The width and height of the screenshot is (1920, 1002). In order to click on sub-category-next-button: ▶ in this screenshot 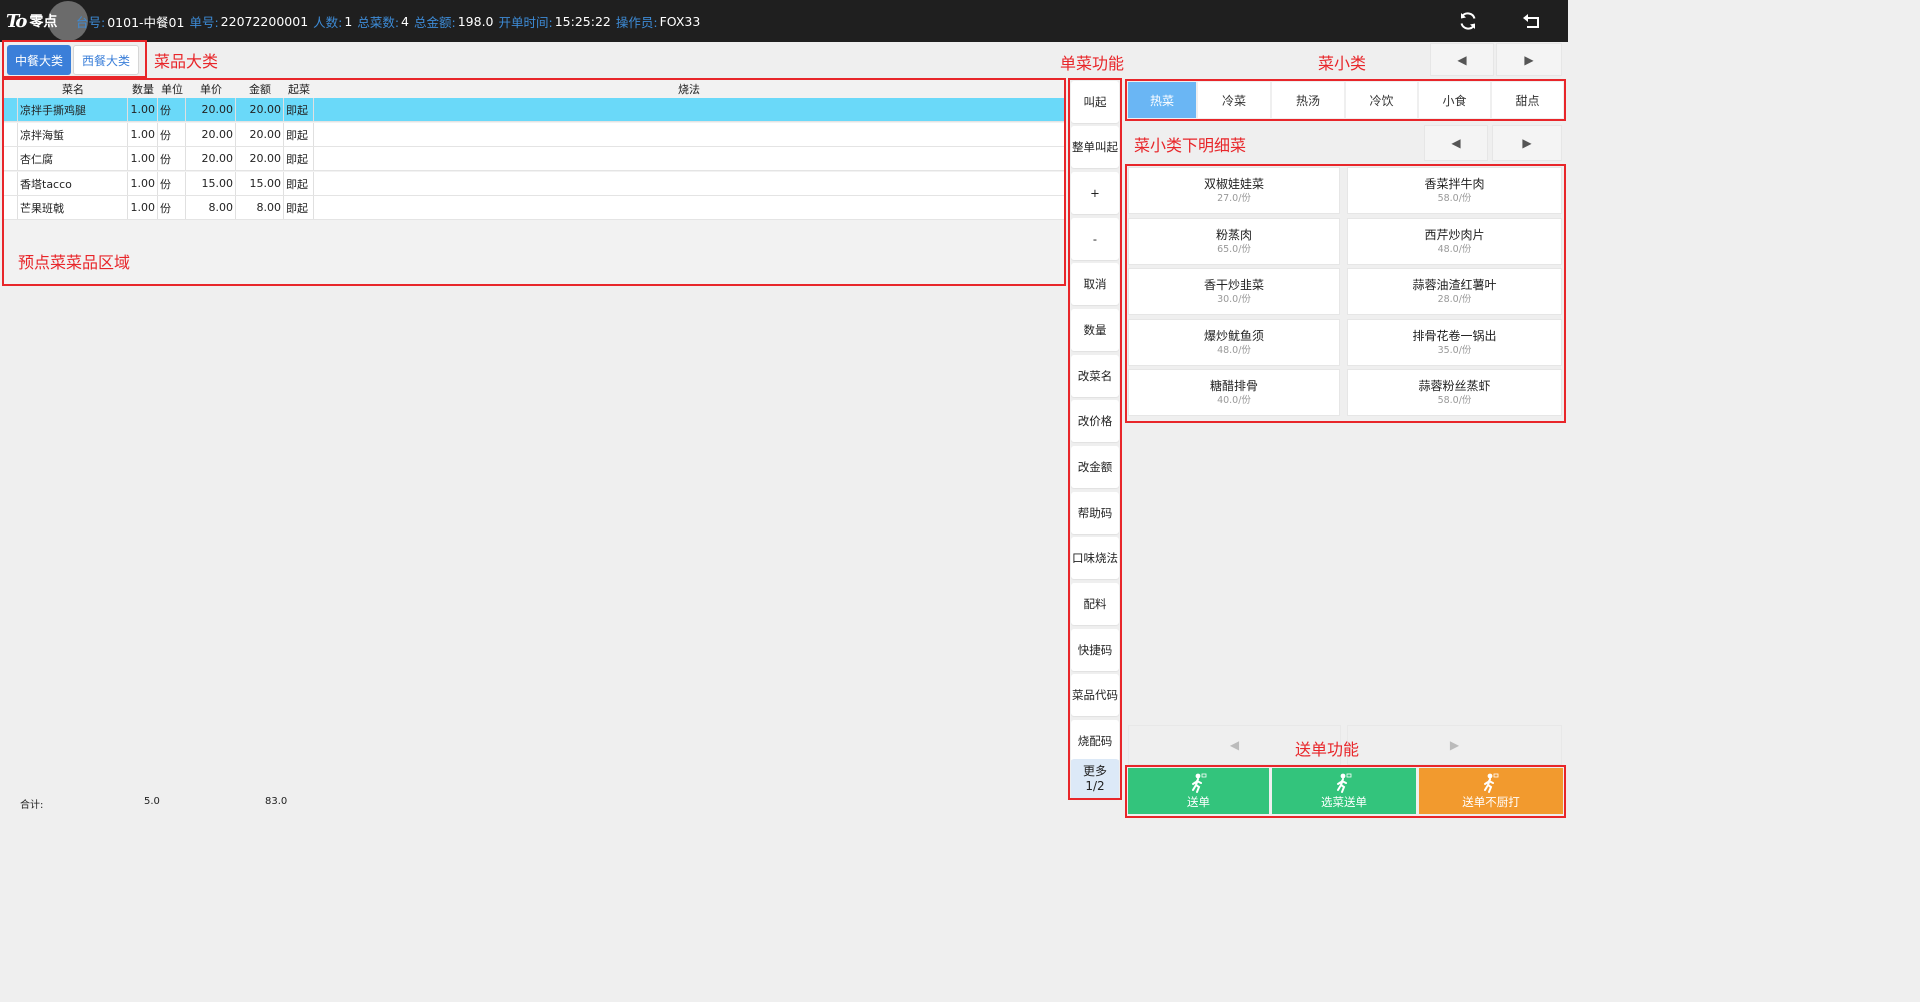, I will do `click(1529, 59)`.